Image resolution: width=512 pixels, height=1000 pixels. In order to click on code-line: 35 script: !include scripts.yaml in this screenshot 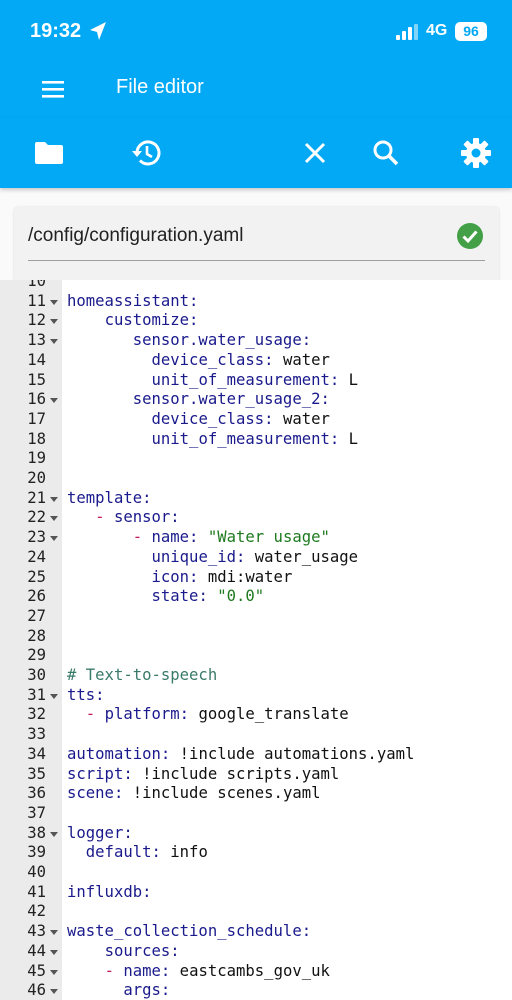, I will do `click(256, 775)`.